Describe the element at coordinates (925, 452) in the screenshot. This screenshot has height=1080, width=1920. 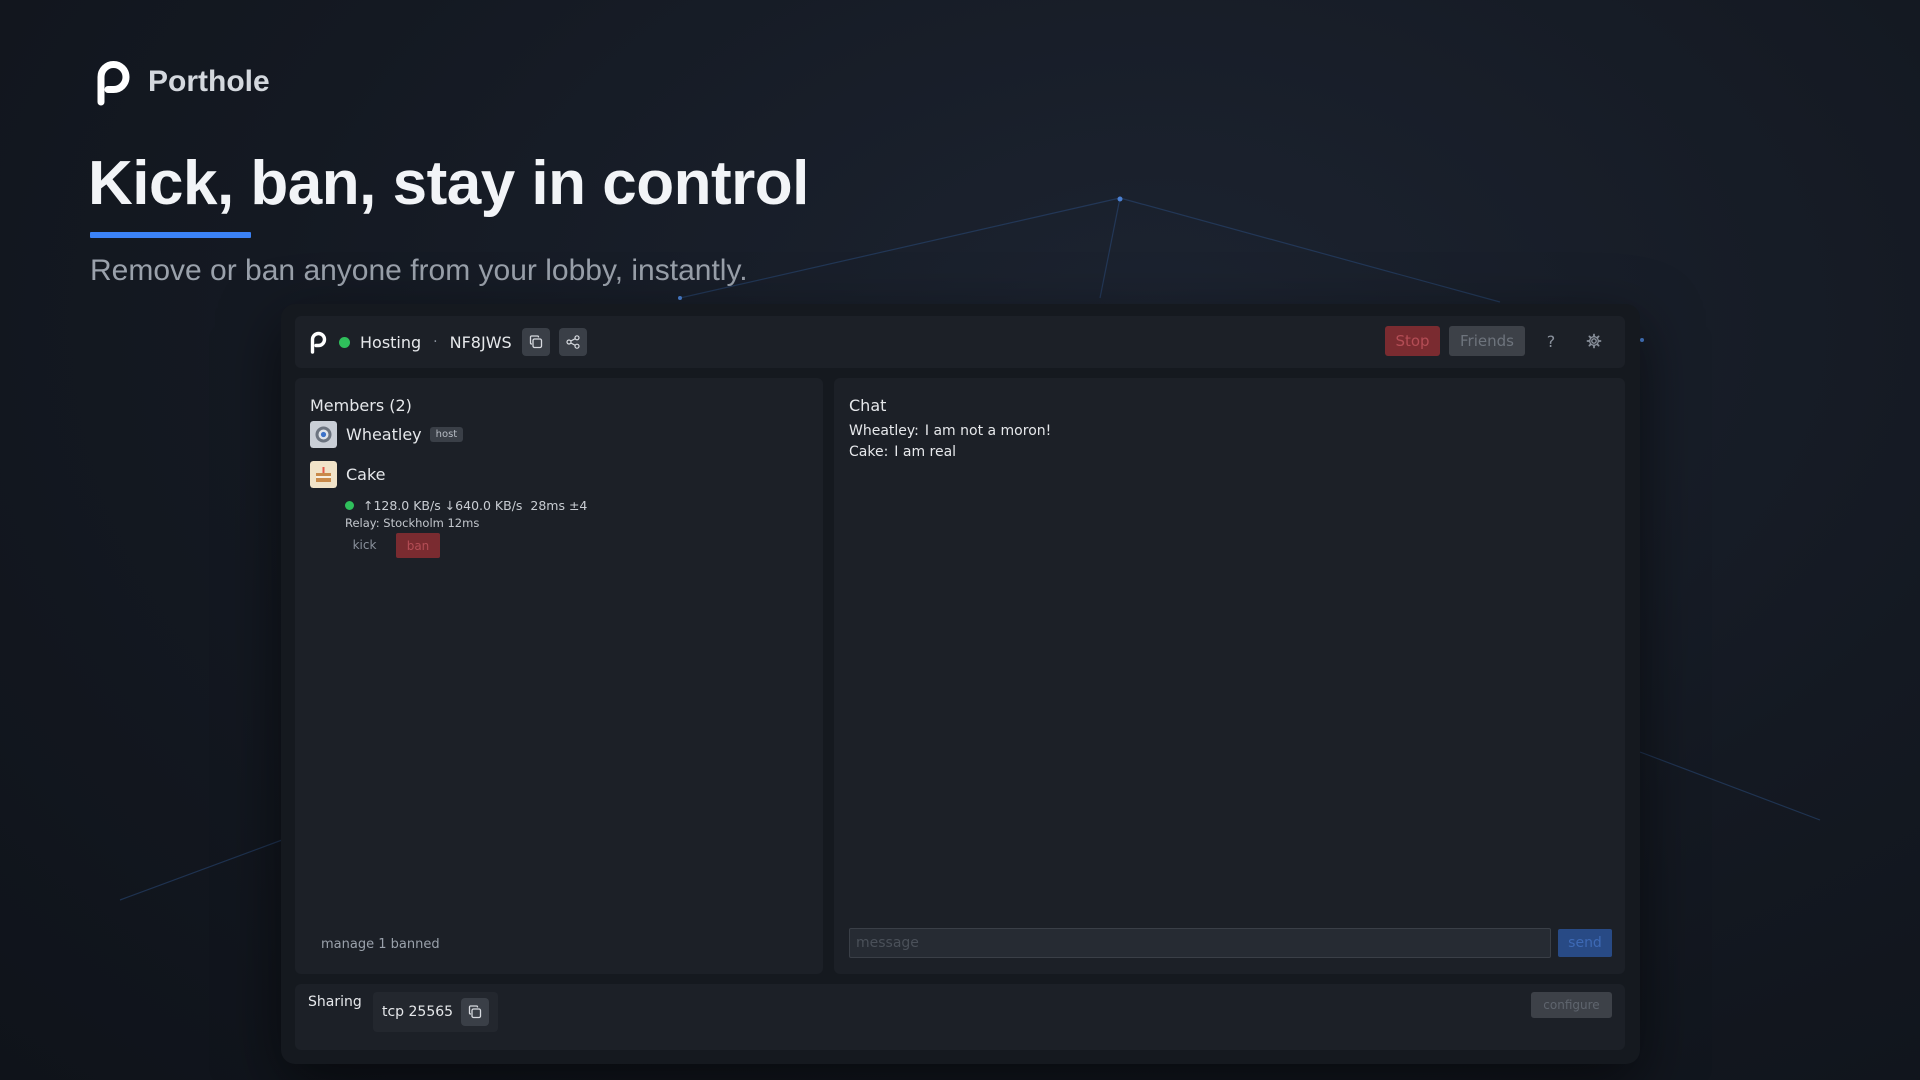
I see `message-text: I am real` at that location.